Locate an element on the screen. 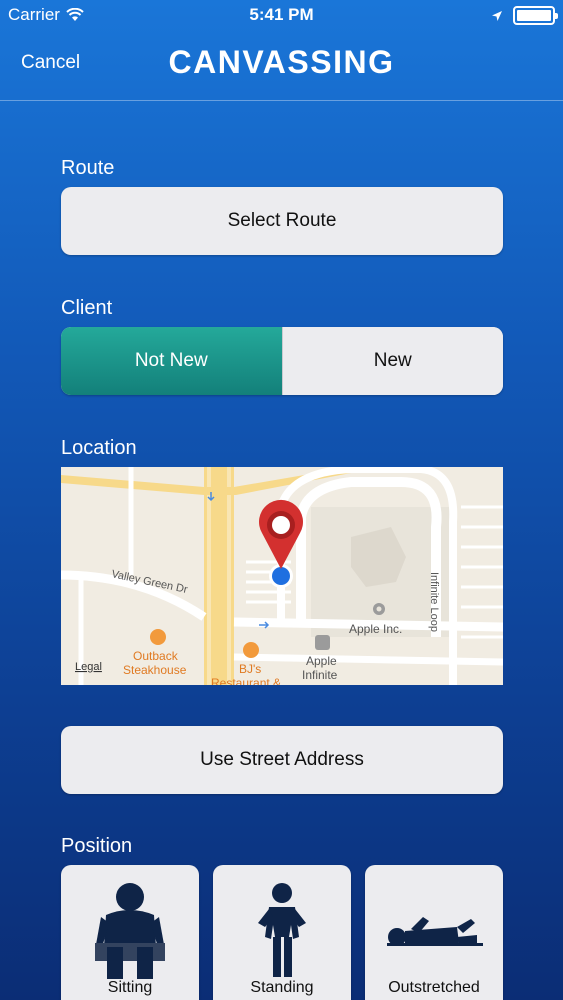 This screenshot has width=563, height=1000. poi-apple-infinite-1: Apple is located at coordinates (321, 661).